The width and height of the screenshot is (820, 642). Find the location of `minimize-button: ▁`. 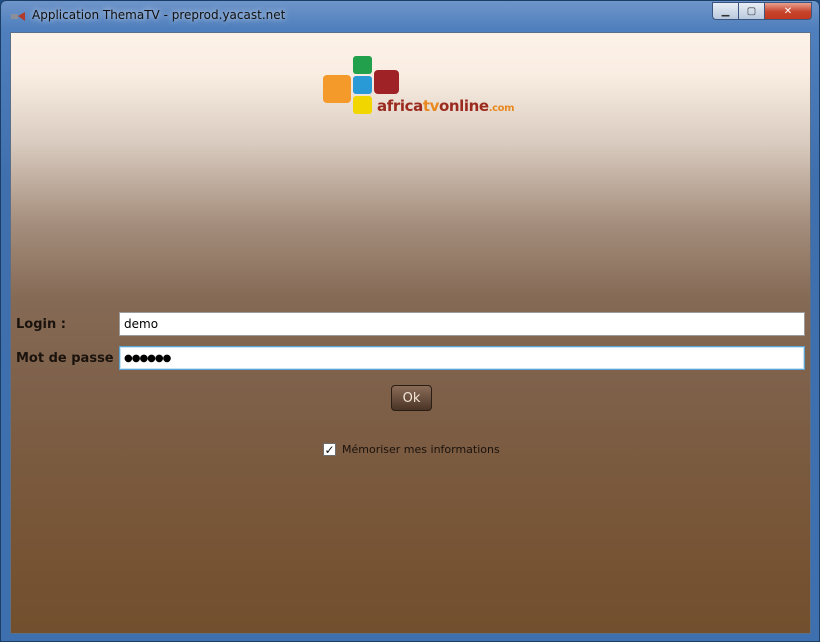

minimize-button: ▁ is located at coordinates (725, 11).